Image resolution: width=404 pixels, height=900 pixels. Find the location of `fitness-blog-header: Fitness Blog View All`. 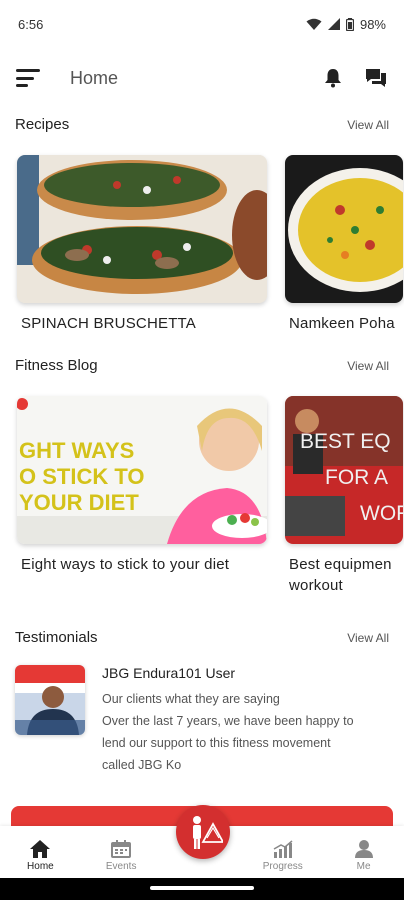

fitness-blog-header: Fitness Blog View All is located at coordinates (202, 365).